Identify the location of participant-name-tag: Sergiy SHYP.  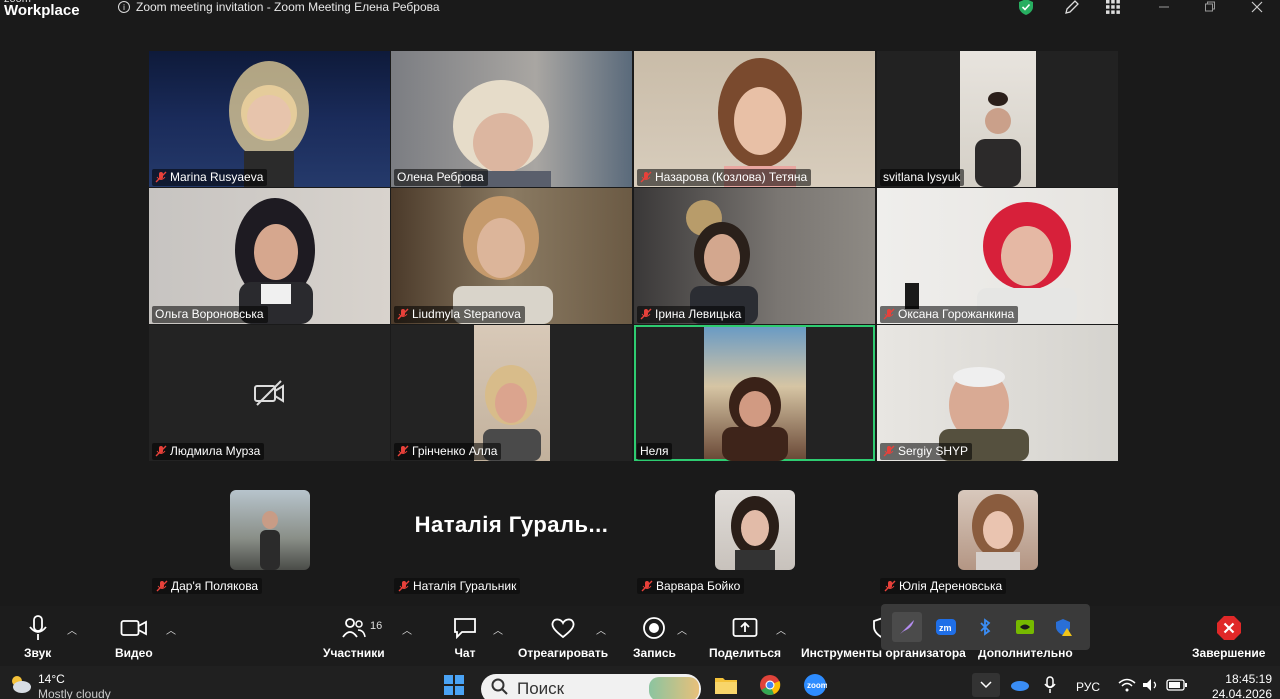
(926, 451).